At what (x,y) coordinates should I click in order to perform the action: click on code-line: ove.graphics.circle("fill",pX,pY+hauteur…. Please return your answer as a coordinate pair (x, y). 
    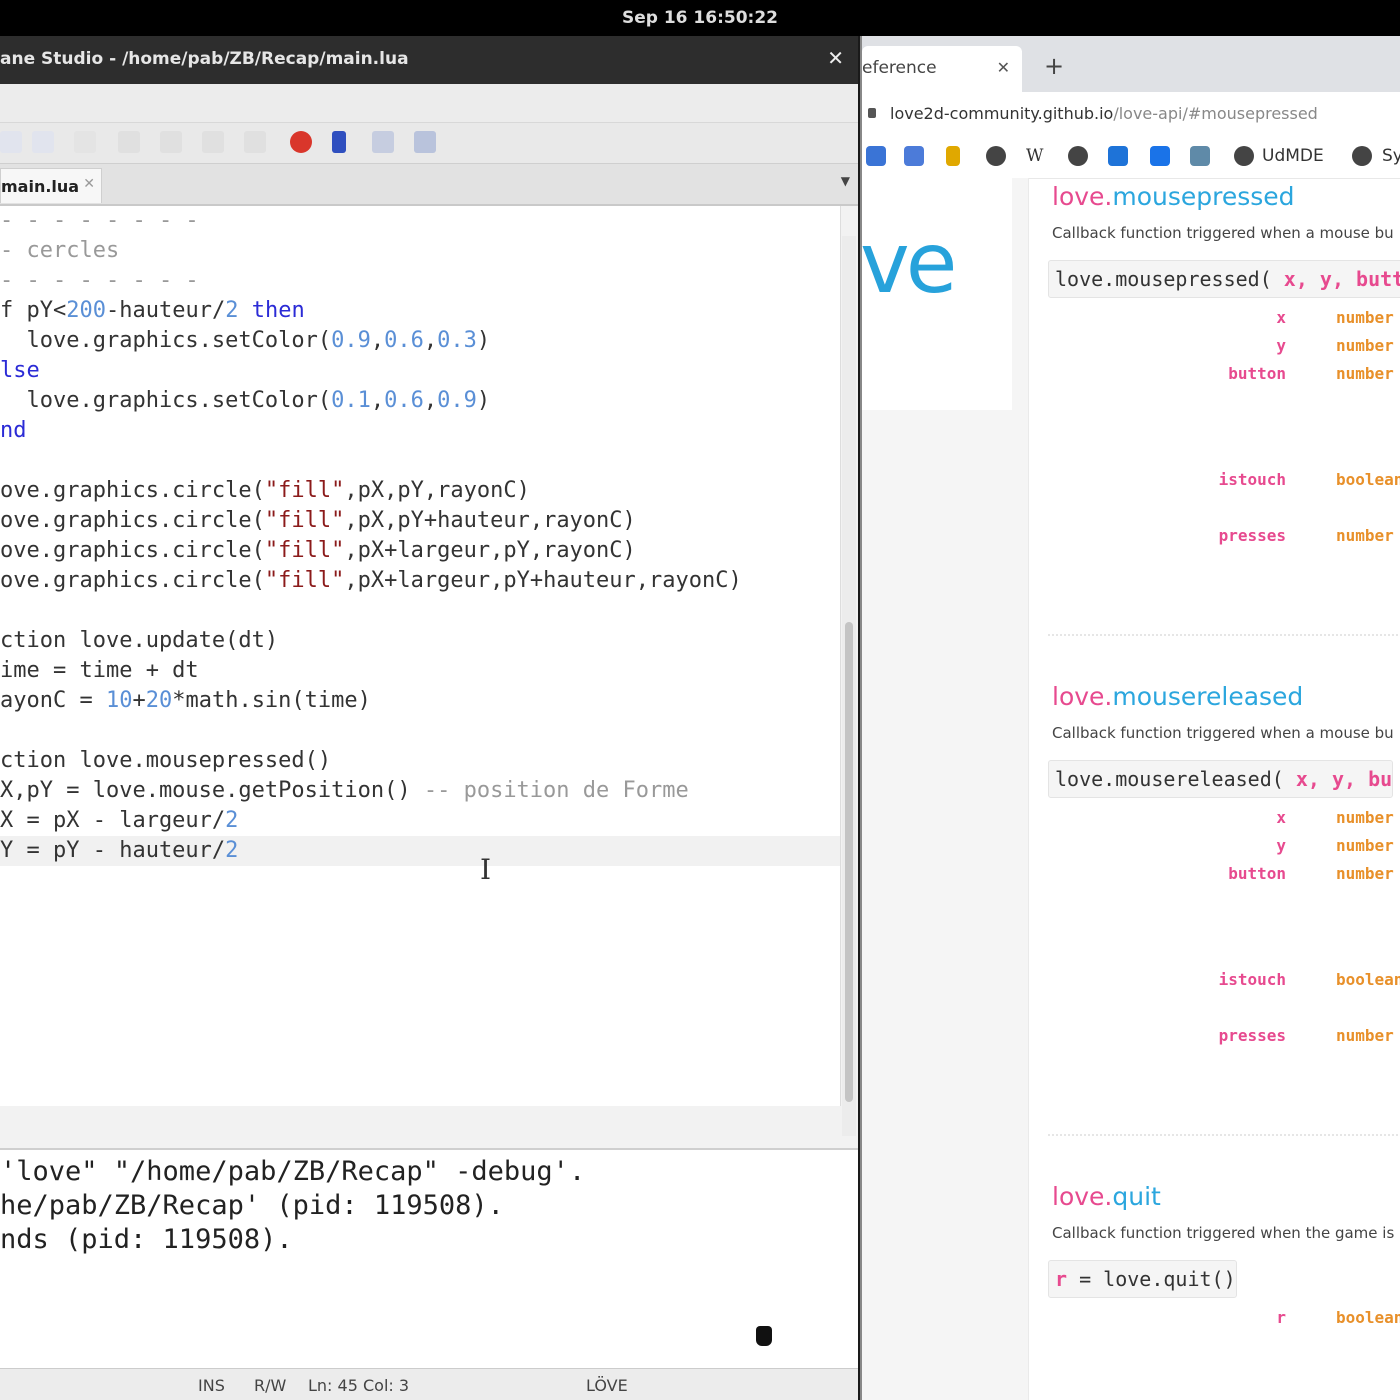
    Looking at the image, I should click on (318, 521).